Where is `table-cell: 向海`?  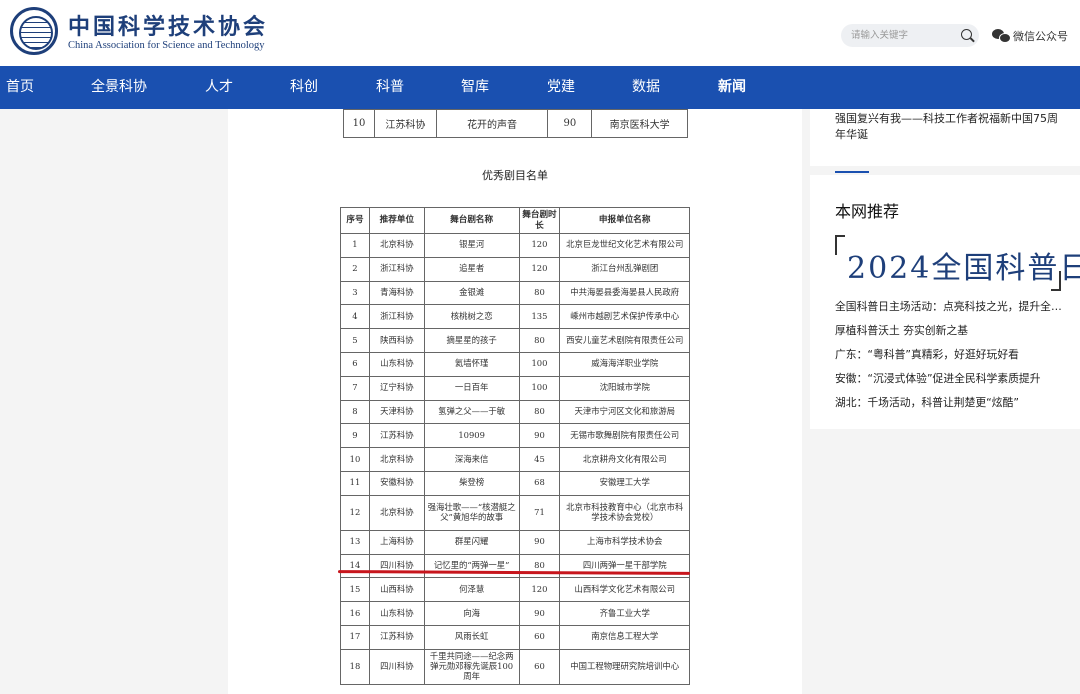
table-cell: 向海 is located at coordinates (471, 613).